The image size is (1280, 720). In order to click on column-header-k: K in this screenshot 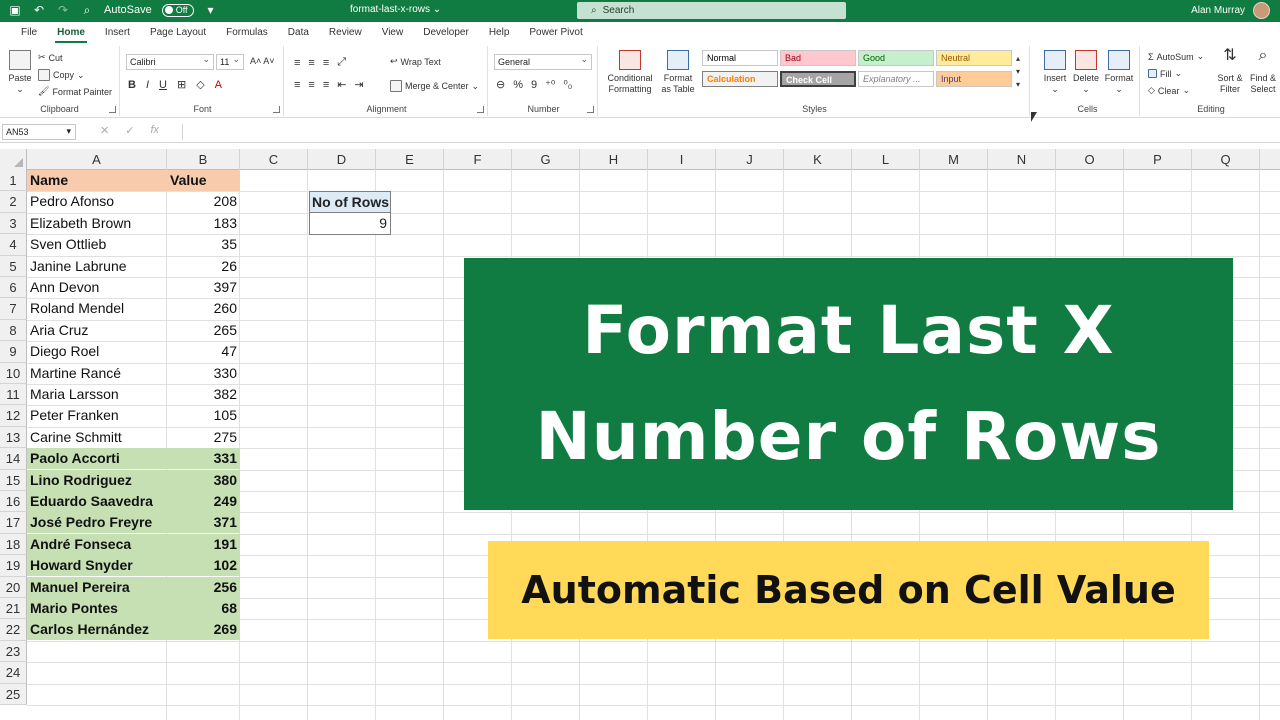, I will do `click(818, 159)`.